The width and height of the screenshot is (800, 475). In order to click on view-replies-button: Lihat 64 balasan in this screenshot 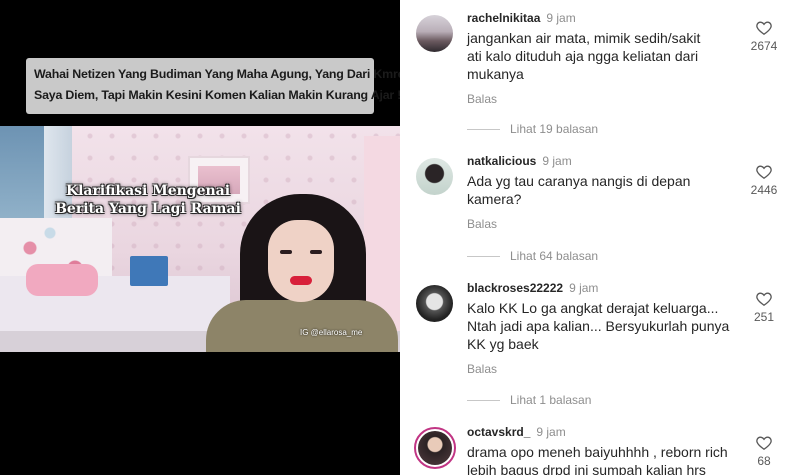, I will do `click(532, 256)`.